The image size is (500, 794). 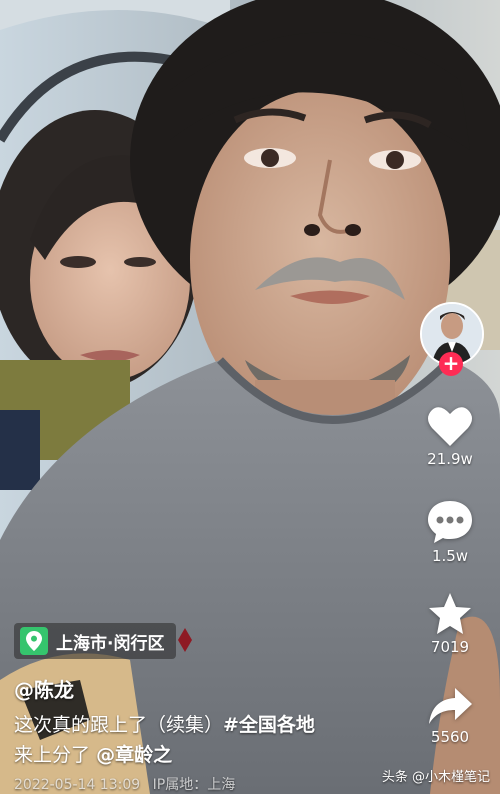 What do you see at coordinates (450, 426) in the screenshot?
I see `heart-icon` at bounding box center [450, 426].